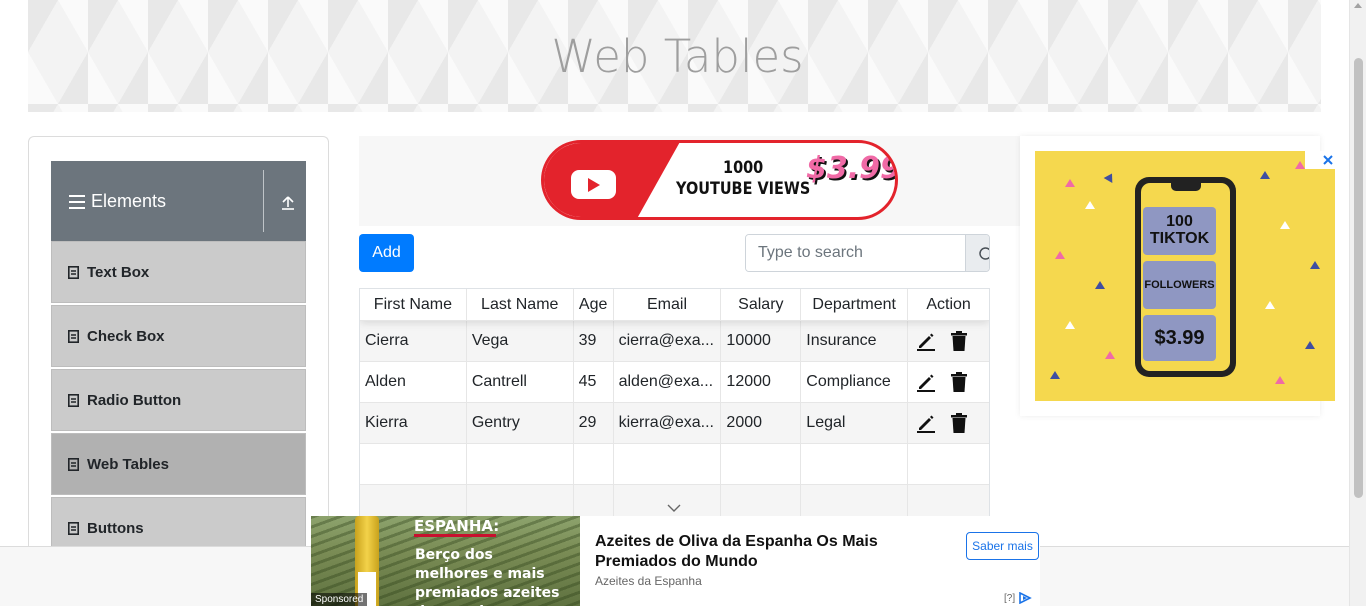 This screenshot has height=606, width=1366. I want to click on ad-line2: YOUTUBE VIEWS, so click(743, 189).